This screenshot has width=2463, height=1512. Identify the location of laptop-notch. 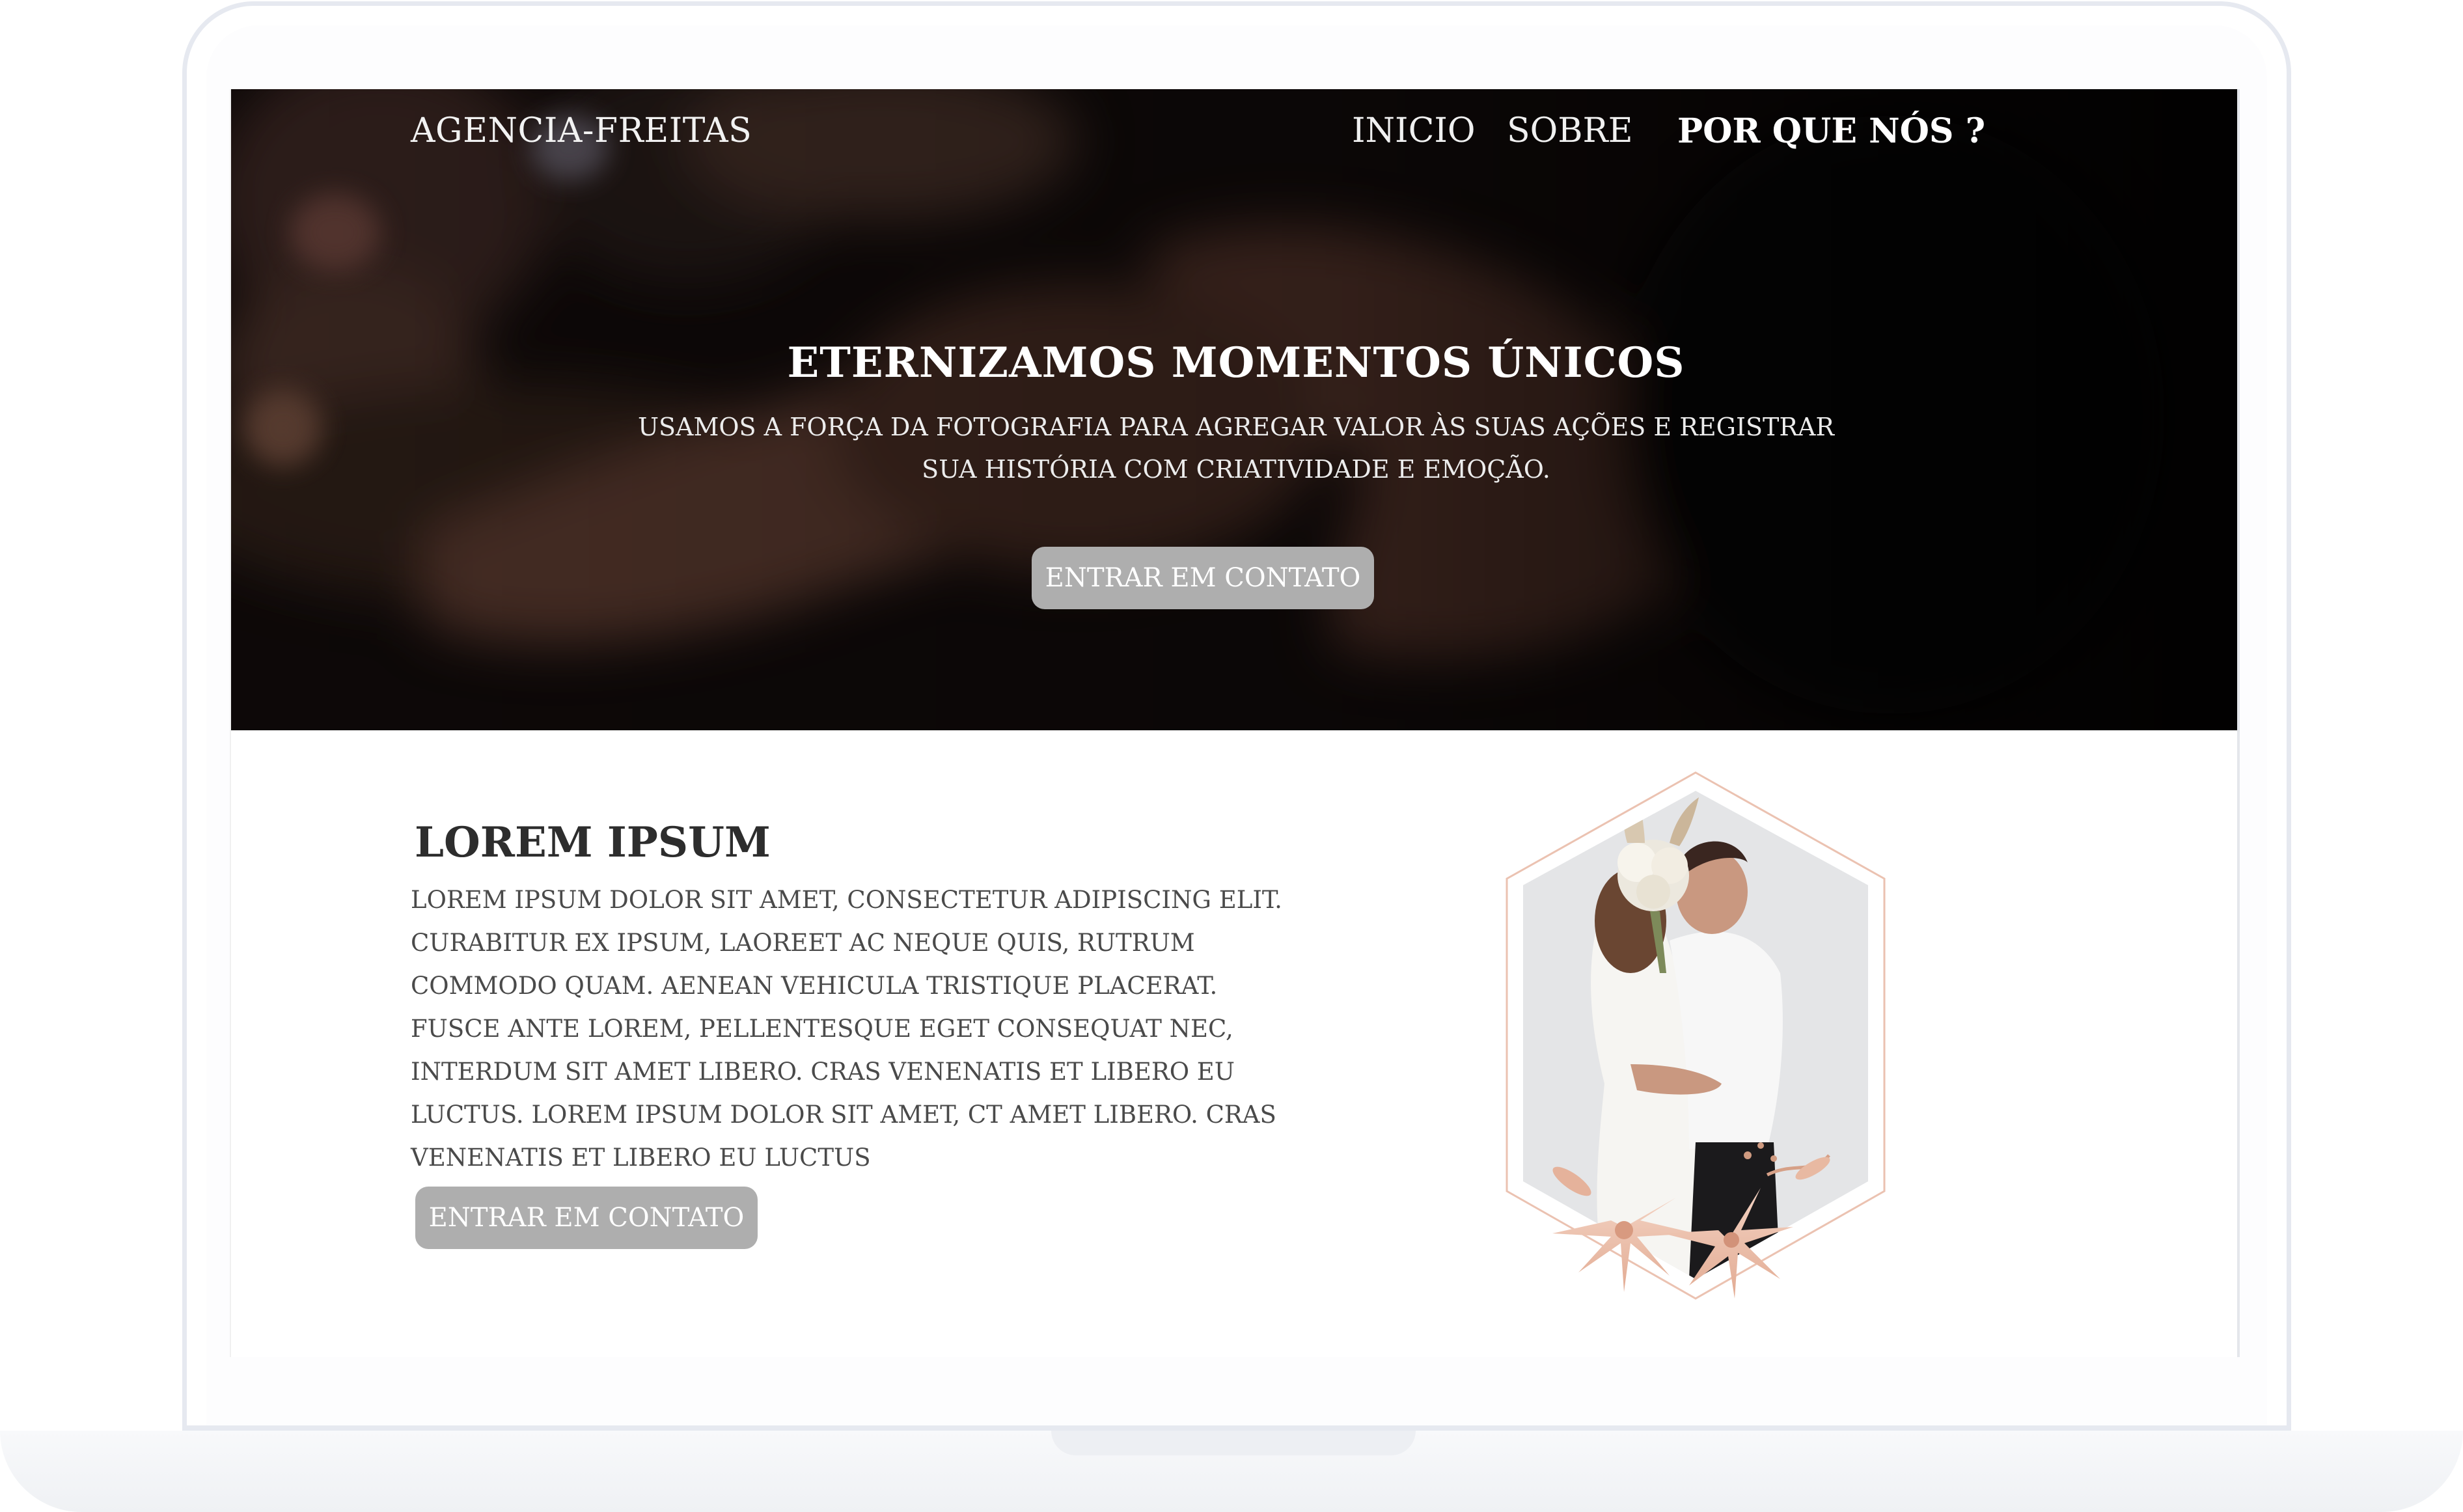
(1233, 1443).